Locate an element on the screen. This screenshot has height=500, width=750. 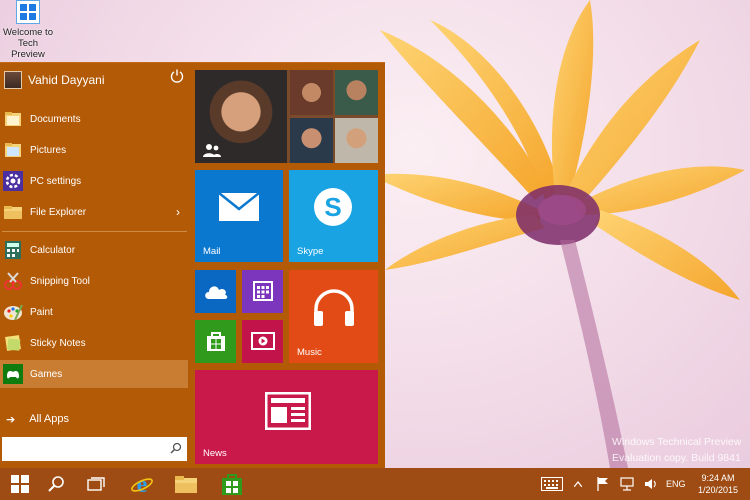
tile-onedrive is located at coordinates (215, 291).